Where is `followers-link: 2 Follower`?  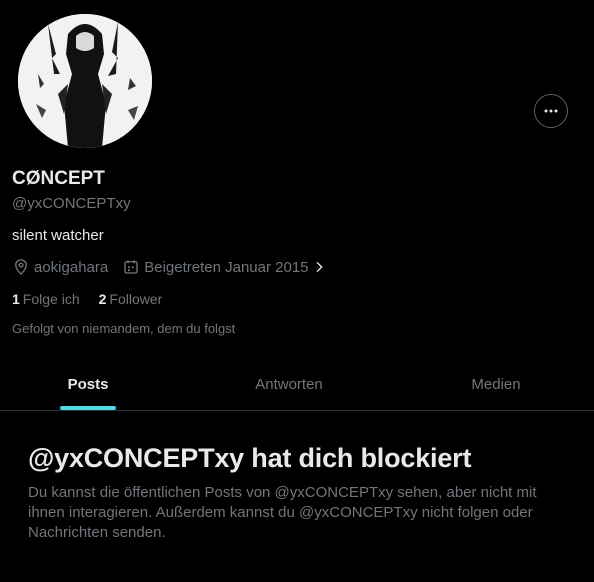 followers-link: 2 Follower is located at coordinates (131, 299).